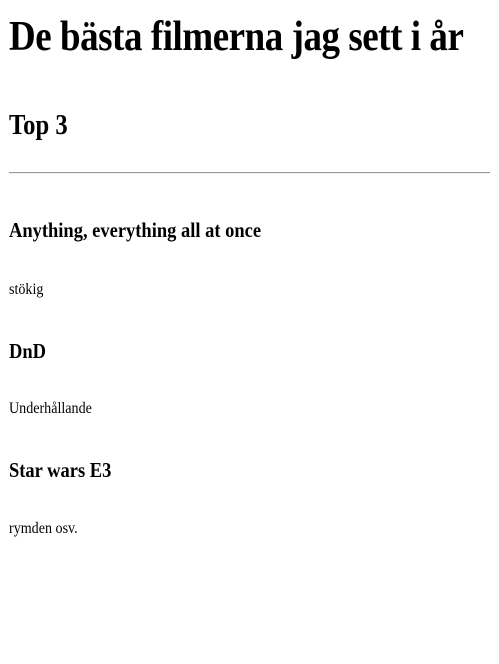  I want to click on movie-title: Star wars E3, so click(60, 470).